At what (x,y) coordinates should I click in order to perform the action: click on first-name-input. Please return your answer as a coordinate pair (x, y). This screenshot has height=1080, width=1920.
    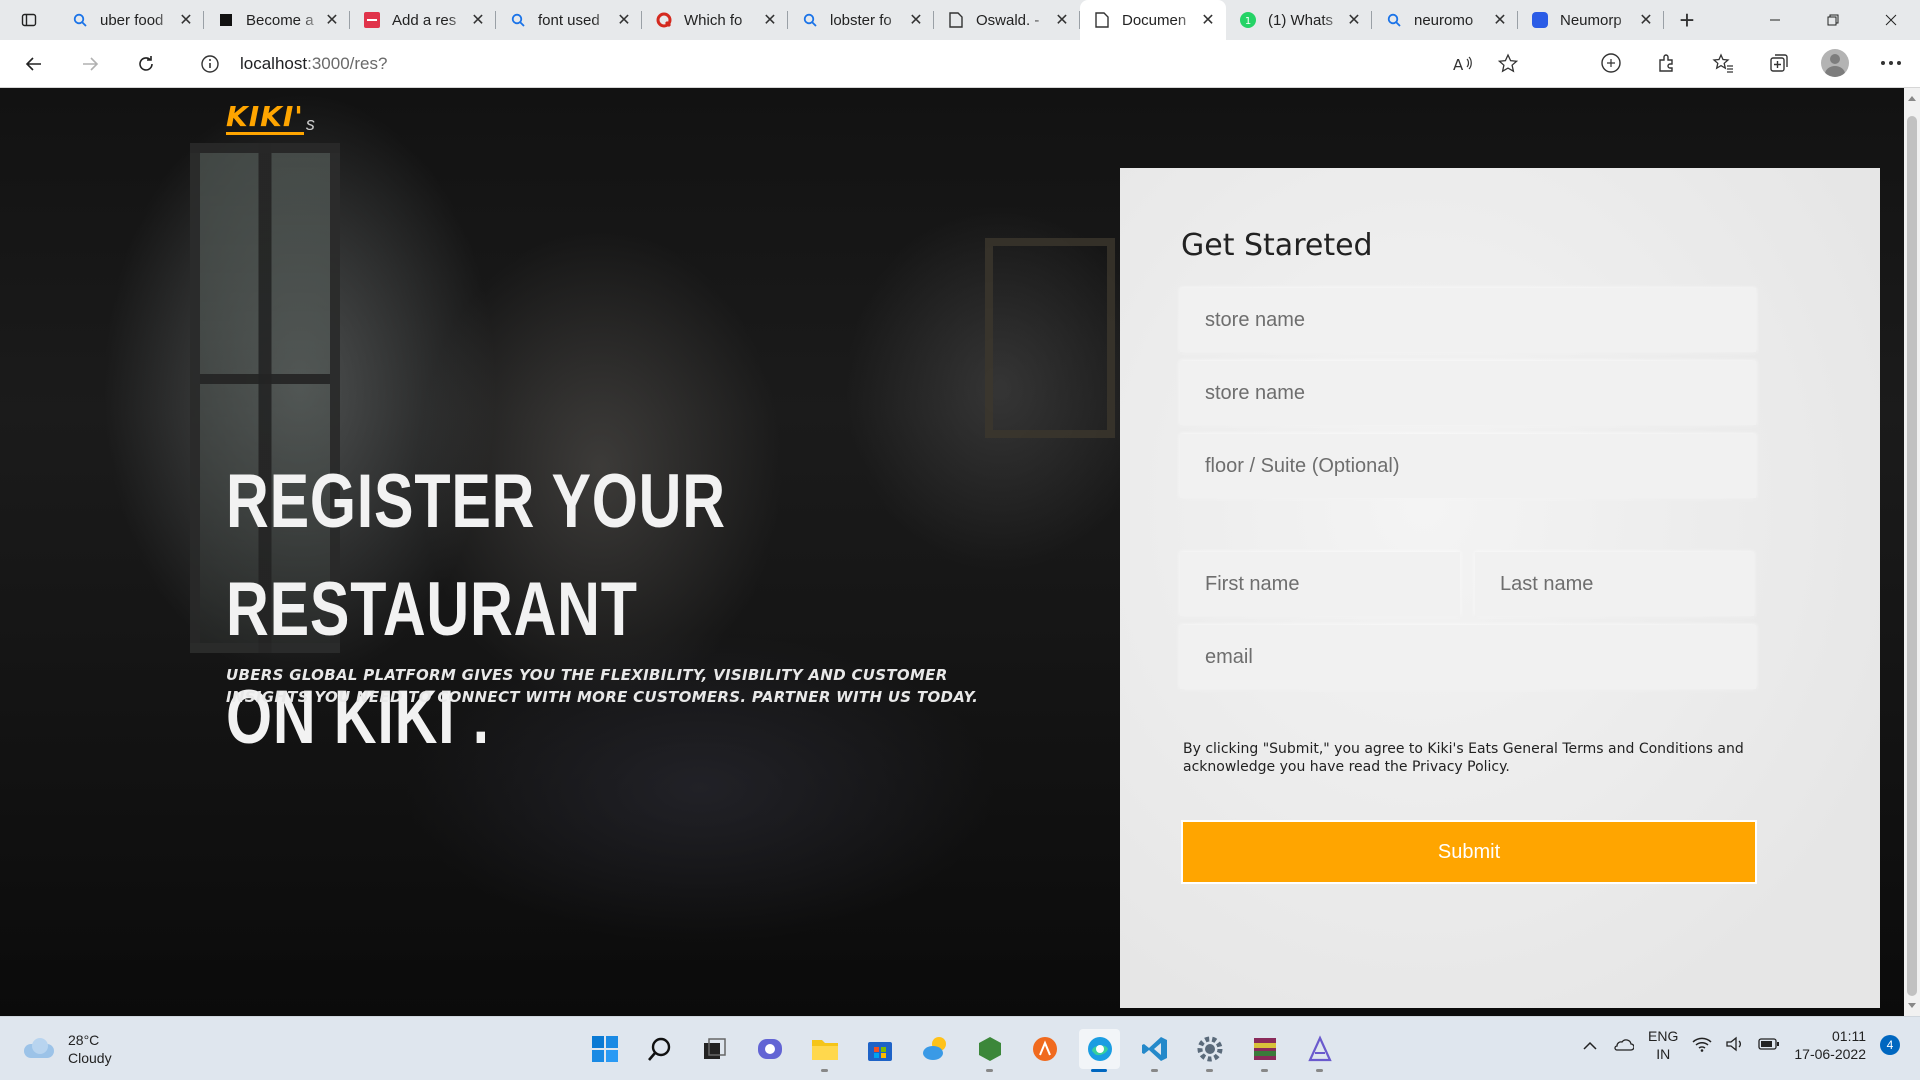
    Looking at the image, I should click on (1320, 584).